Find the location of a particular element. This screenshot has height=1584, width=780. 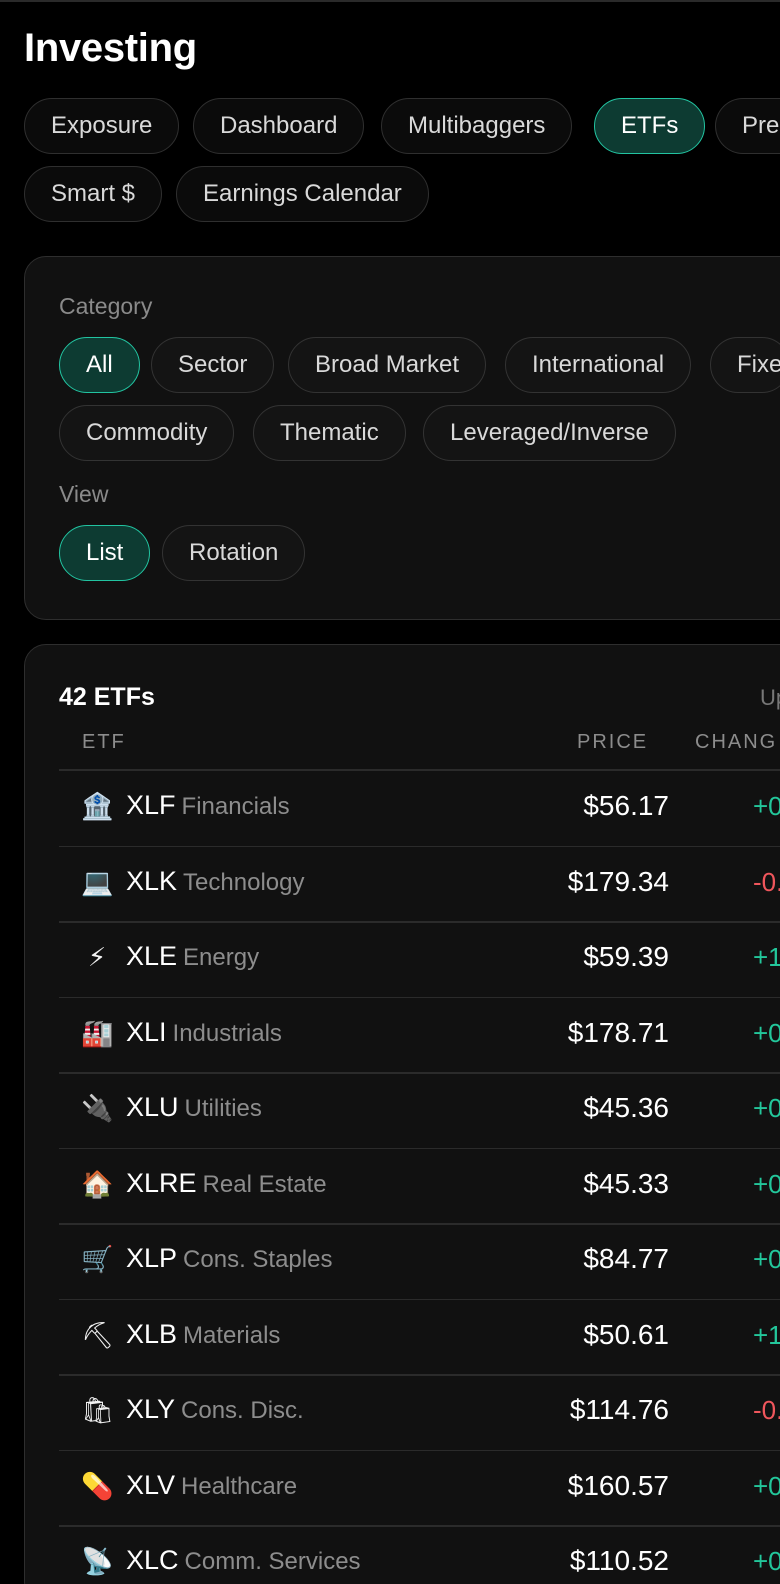

page-title: Investing is located at coordinates (110, 48).